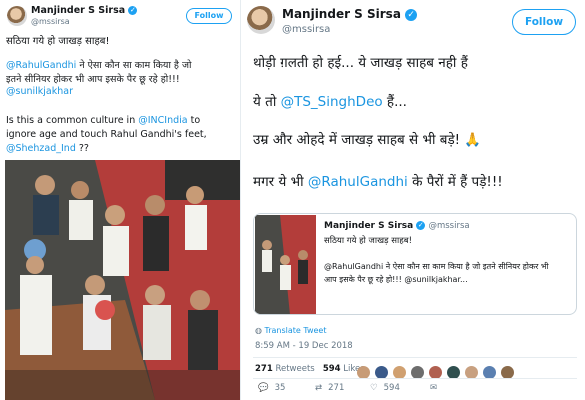 The height and width of the screenshot is (400, 585). What do you see at coordinates (271, 388) in the screenshot?
I see `reply-action: 💬 35` at bounding box center [271, 388].